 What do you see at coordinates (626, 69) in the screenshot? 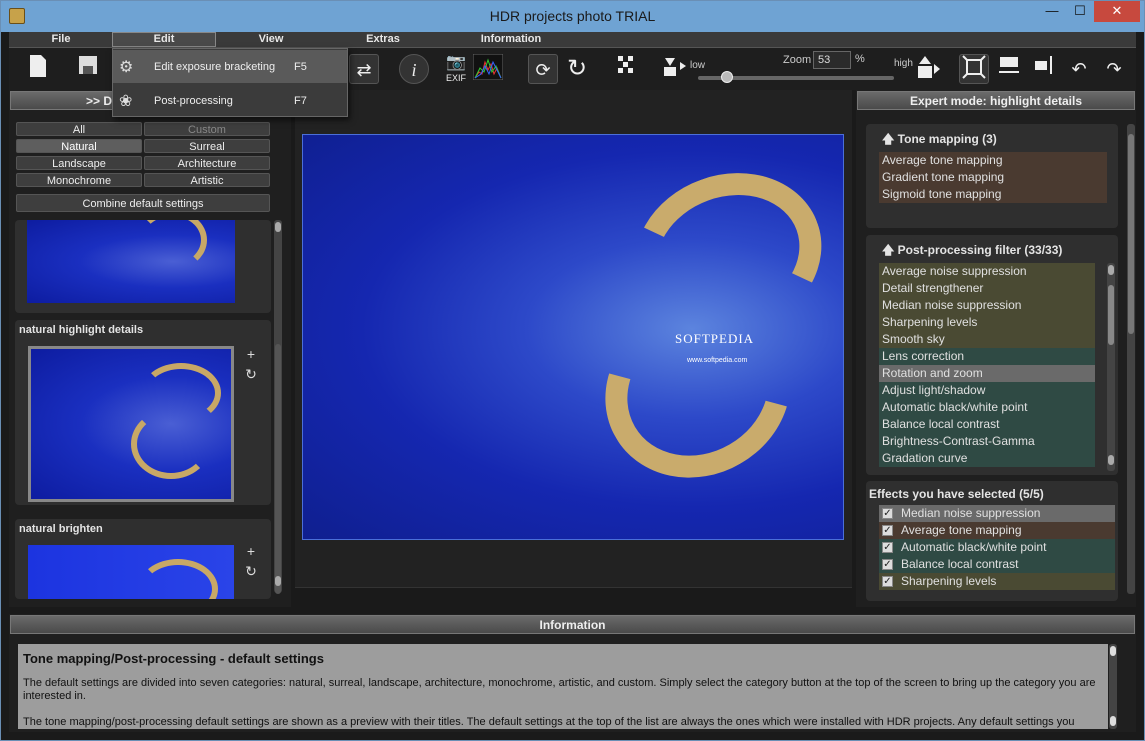
I see `checker-icon` at bounding box center [626, 69].